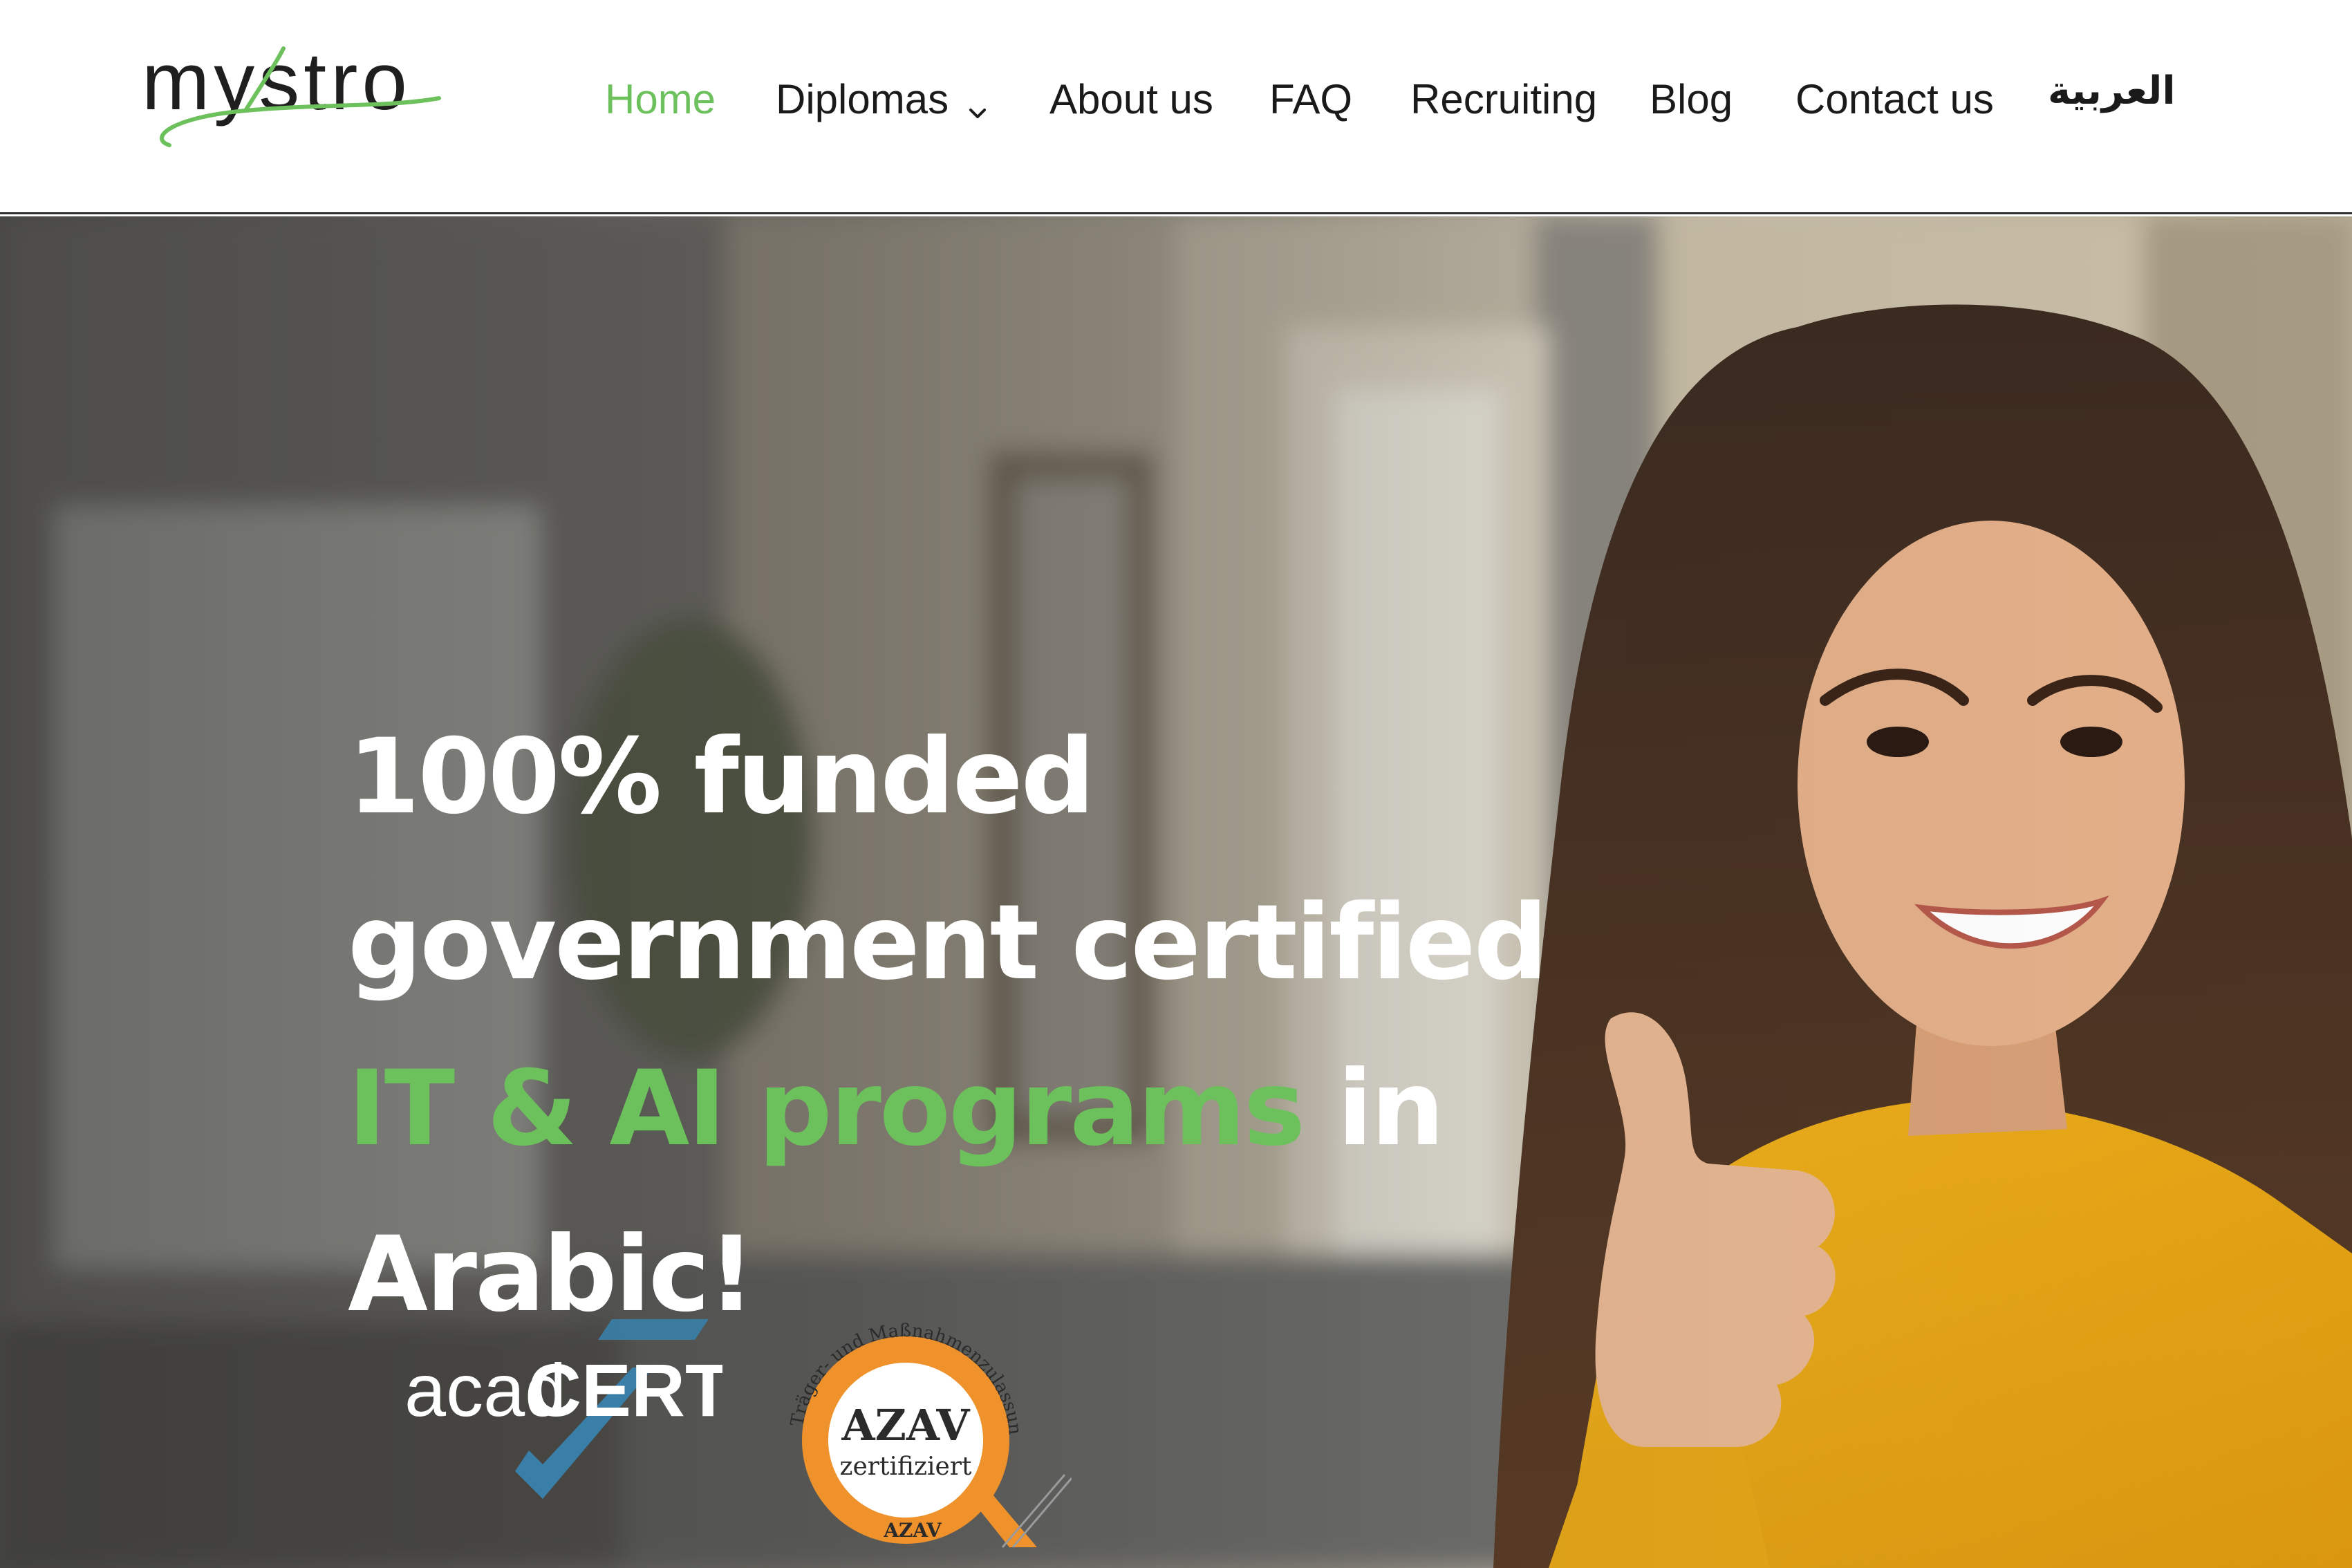 The height and width of the screenshot is (1568, 2352). Describe the element at coordinates (1131, 99) in the screenshot. I see `nav-about: About us` at that location.